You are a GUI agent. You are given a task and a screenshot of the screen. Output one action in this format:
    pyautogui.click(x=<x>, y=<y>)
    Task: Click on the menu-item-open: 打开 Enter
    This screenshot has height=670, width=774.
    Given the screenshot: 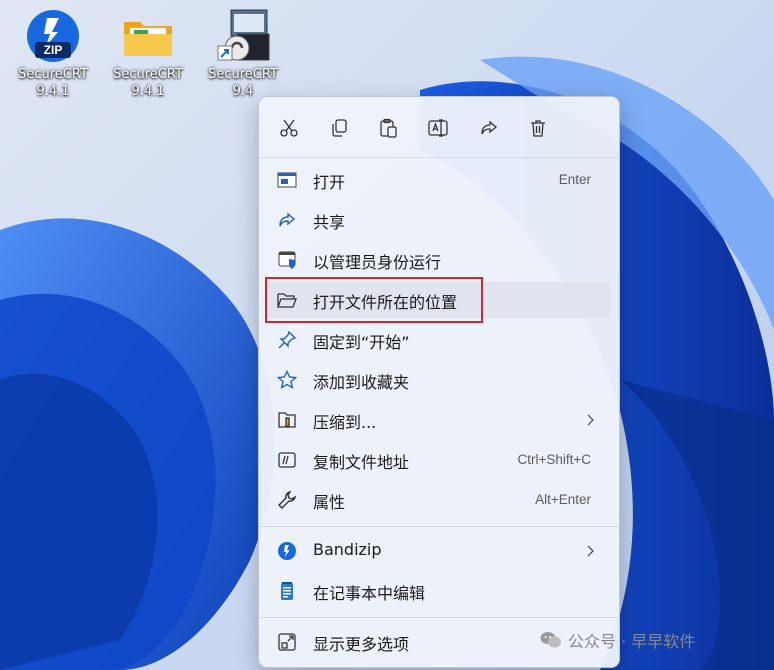 What is the action you would take?
    pyautogui.click(x=438, y=180)
    